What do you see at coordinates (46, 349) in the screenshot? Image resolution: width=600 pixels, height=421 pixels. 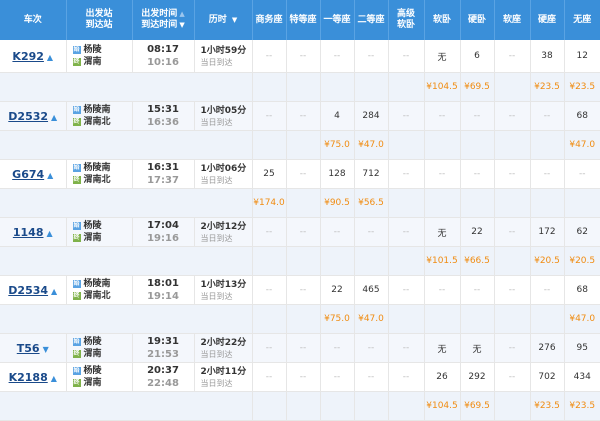 I see `expand-down-icon: ▼` at bounding box center [46, 349].